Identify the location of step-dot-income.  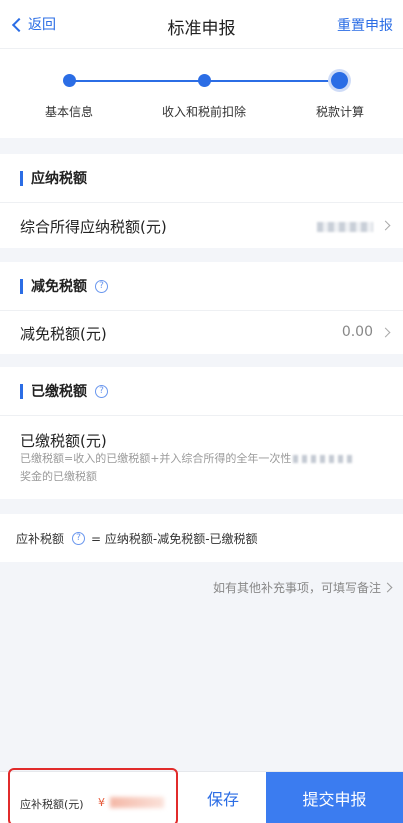
(204, 80).